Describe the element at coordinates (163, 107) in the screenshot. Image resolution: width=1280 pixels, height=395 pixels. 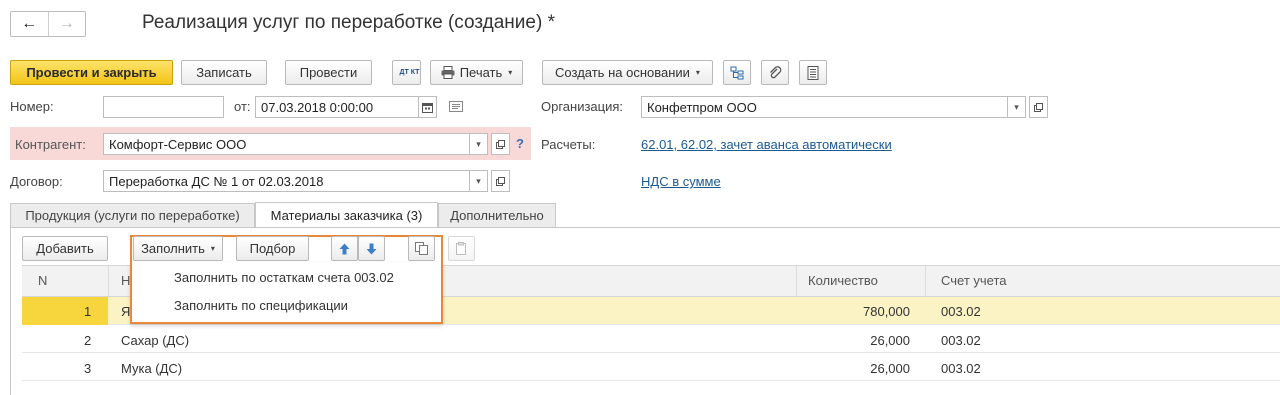
I see `number-field` at that location.